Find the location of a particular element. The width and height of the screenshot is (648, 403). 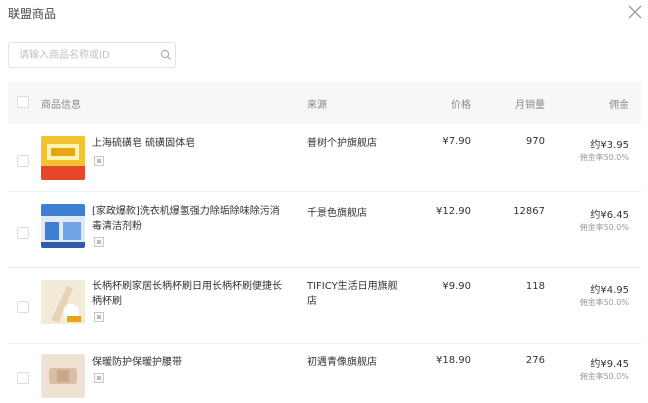

search-box is located at coordinates (92, 55).